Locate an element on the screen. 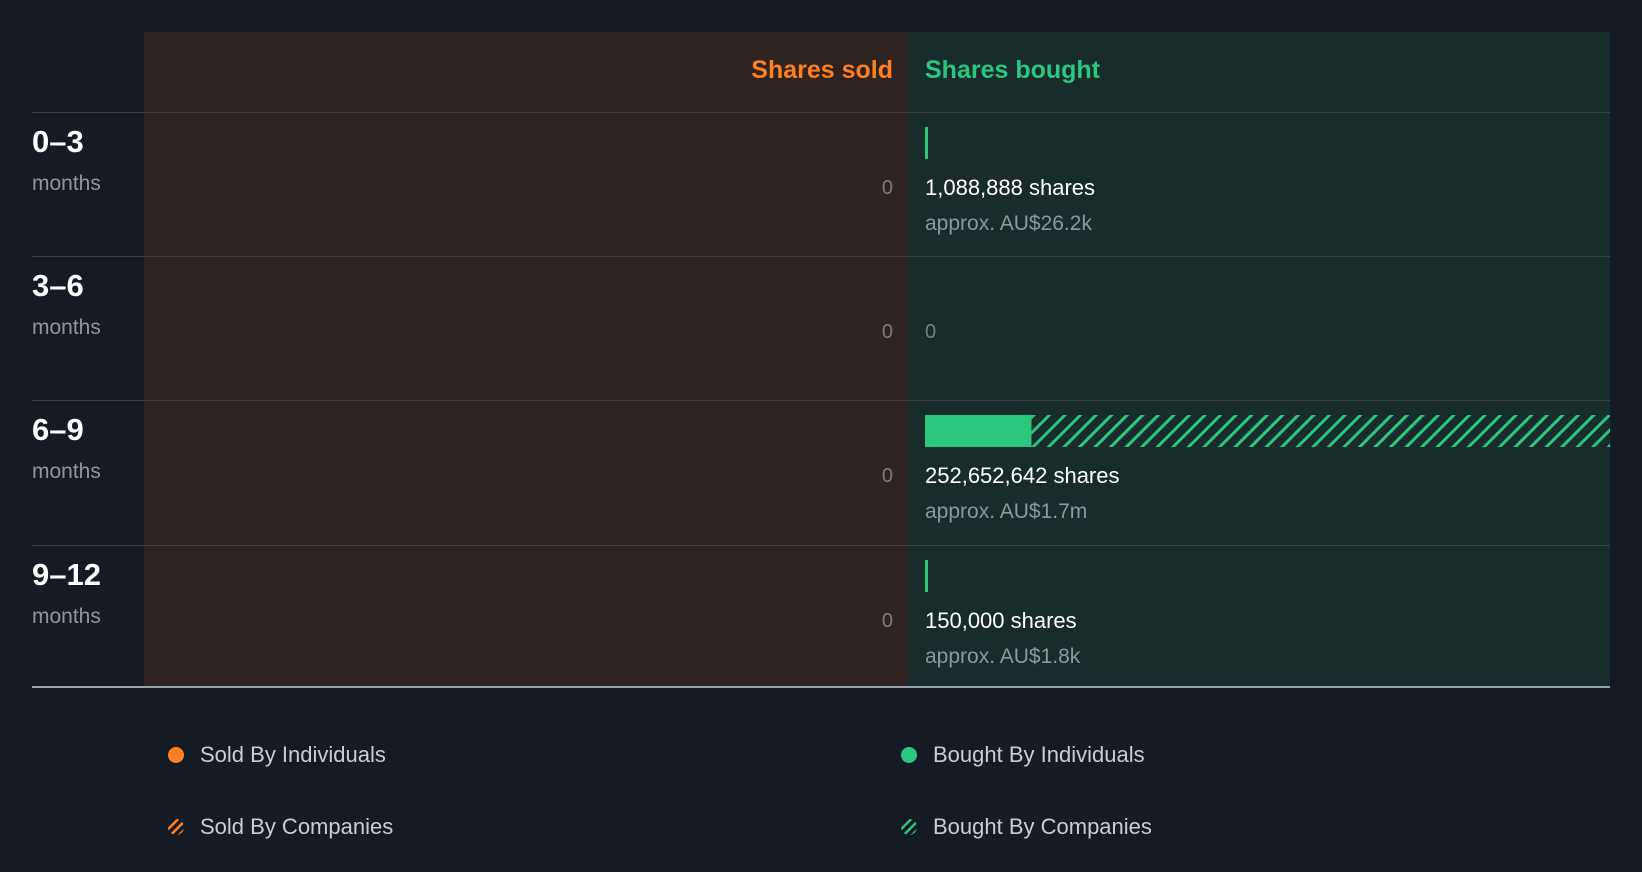 The height and width of the screenshot is (872, 1642). period-range: 0–3 is located at coordinates (58, 141).